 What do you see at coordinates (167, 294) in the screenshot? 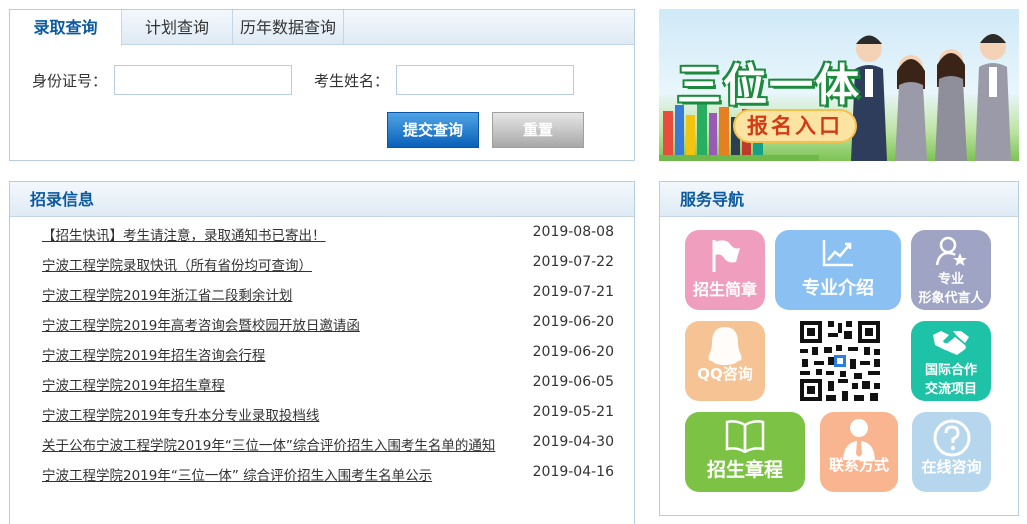
I see `news-link: 宁波工程学院2019年浙江省二段剩余计划` at bounding box center [167, 294].